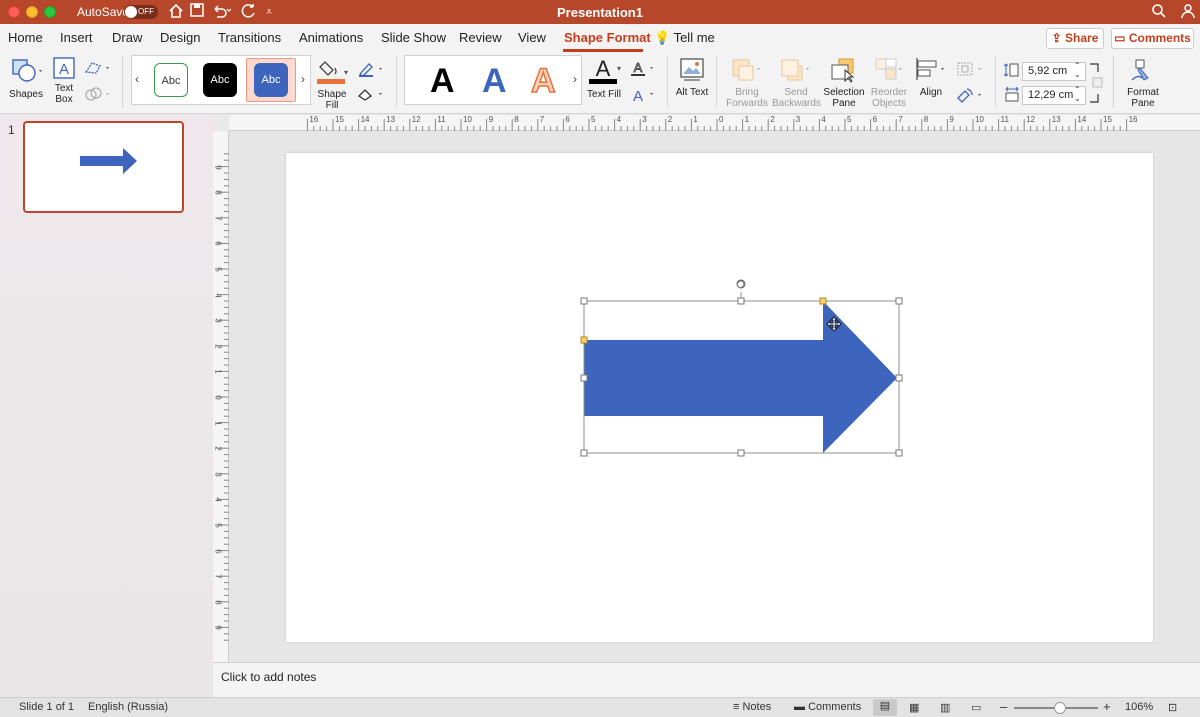 This screenshot has width=1200, height=717. What do you see at coordinates (889, 82) in the screenshot?
I see `reorder-objects-button: Reorder Objects` at bounding box center [889, 82].